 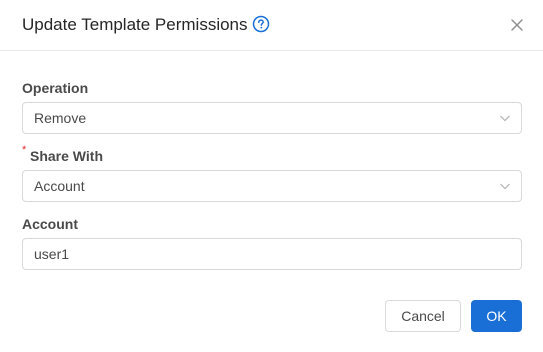 I want to click on dialog-title: Update Template Permissions, so click(x=135, y=24).